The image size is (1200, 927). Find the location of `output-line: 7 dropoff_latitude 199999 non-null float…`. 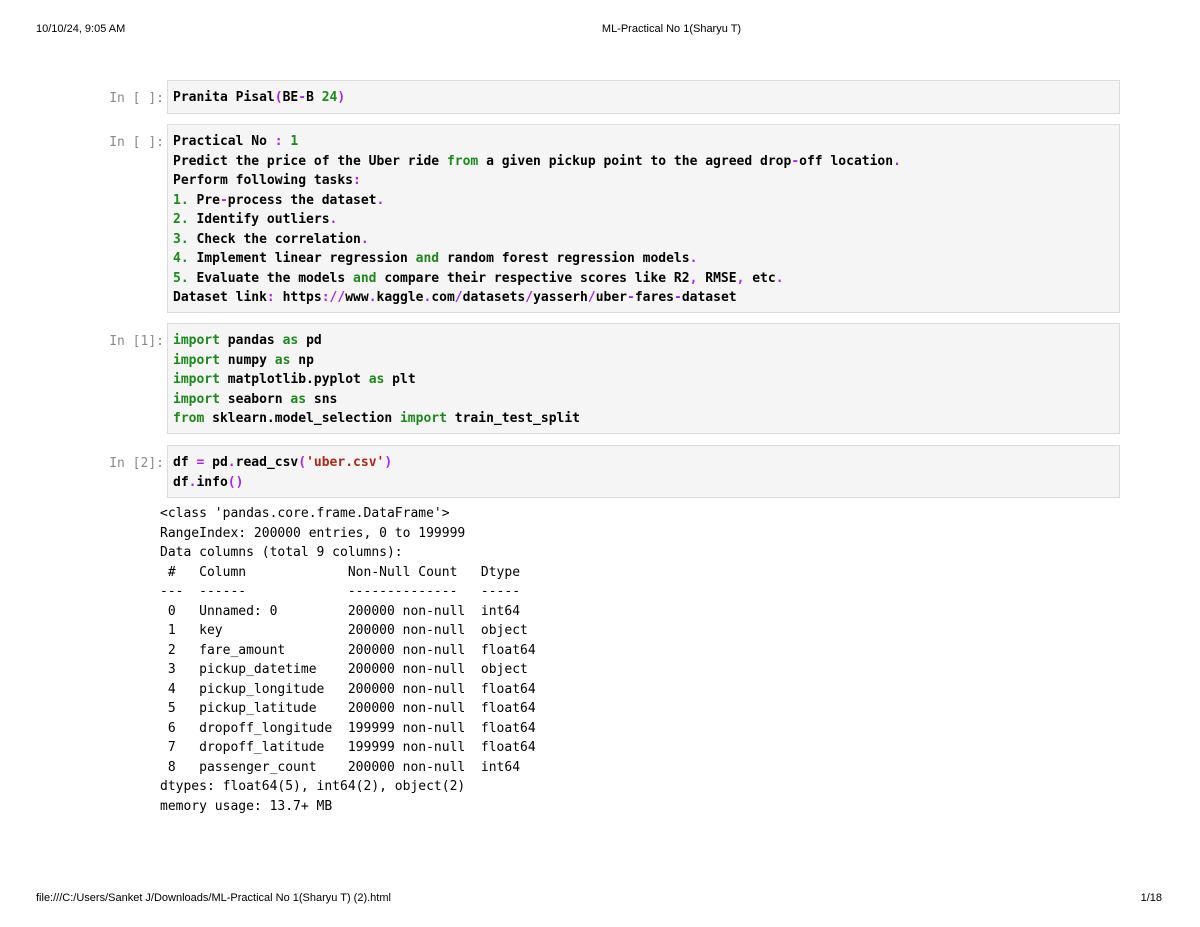

output-line: 7 dropoff_latitude 199999 non-null float… is located at coordinates (348, 747).